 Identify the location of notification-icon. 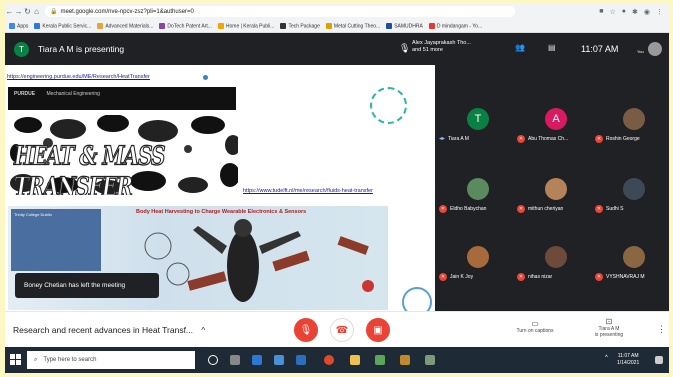
(659, 360).